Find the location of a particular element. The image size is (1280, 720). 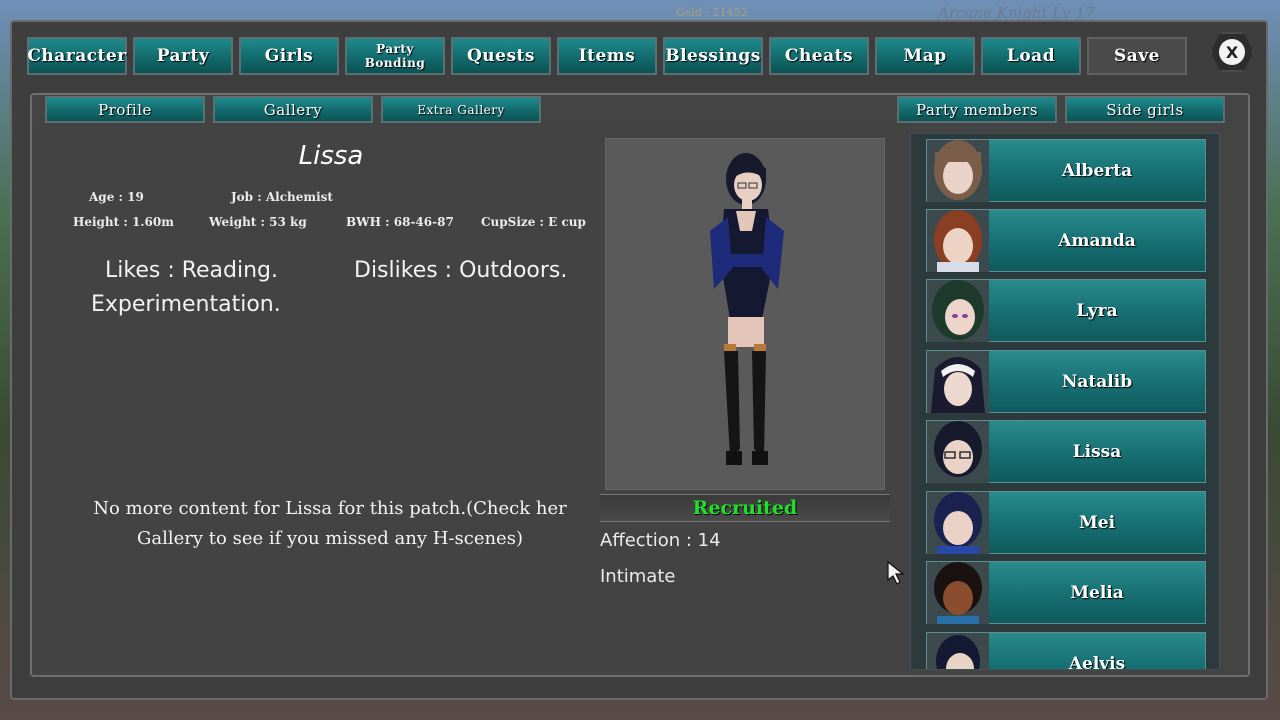

dislikes-text: Dislikes : Outdoors. is located at coordinates (461, 270).